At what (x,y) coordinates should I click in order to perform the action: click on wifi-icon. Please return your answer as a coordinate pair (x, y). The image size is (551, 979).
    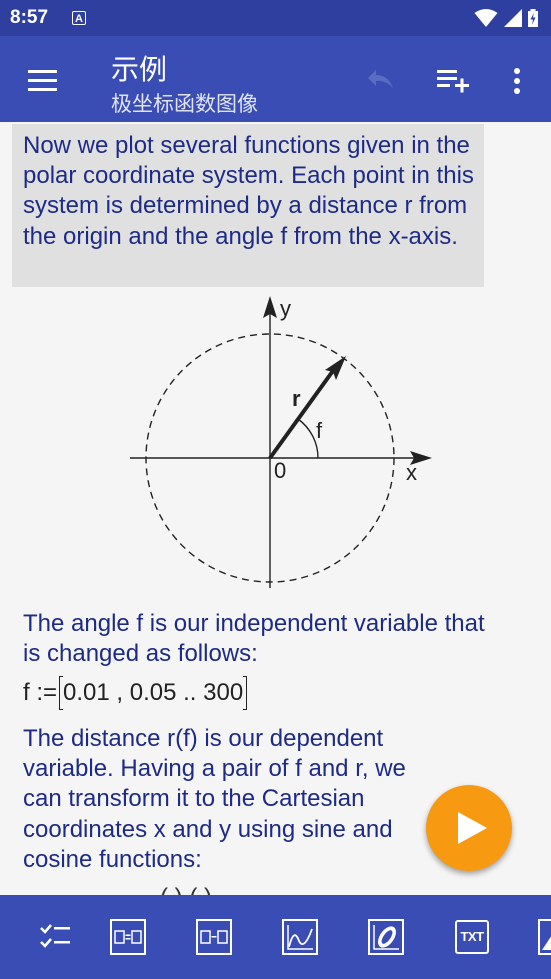
    Looking at the image, I should click on (486, 18).